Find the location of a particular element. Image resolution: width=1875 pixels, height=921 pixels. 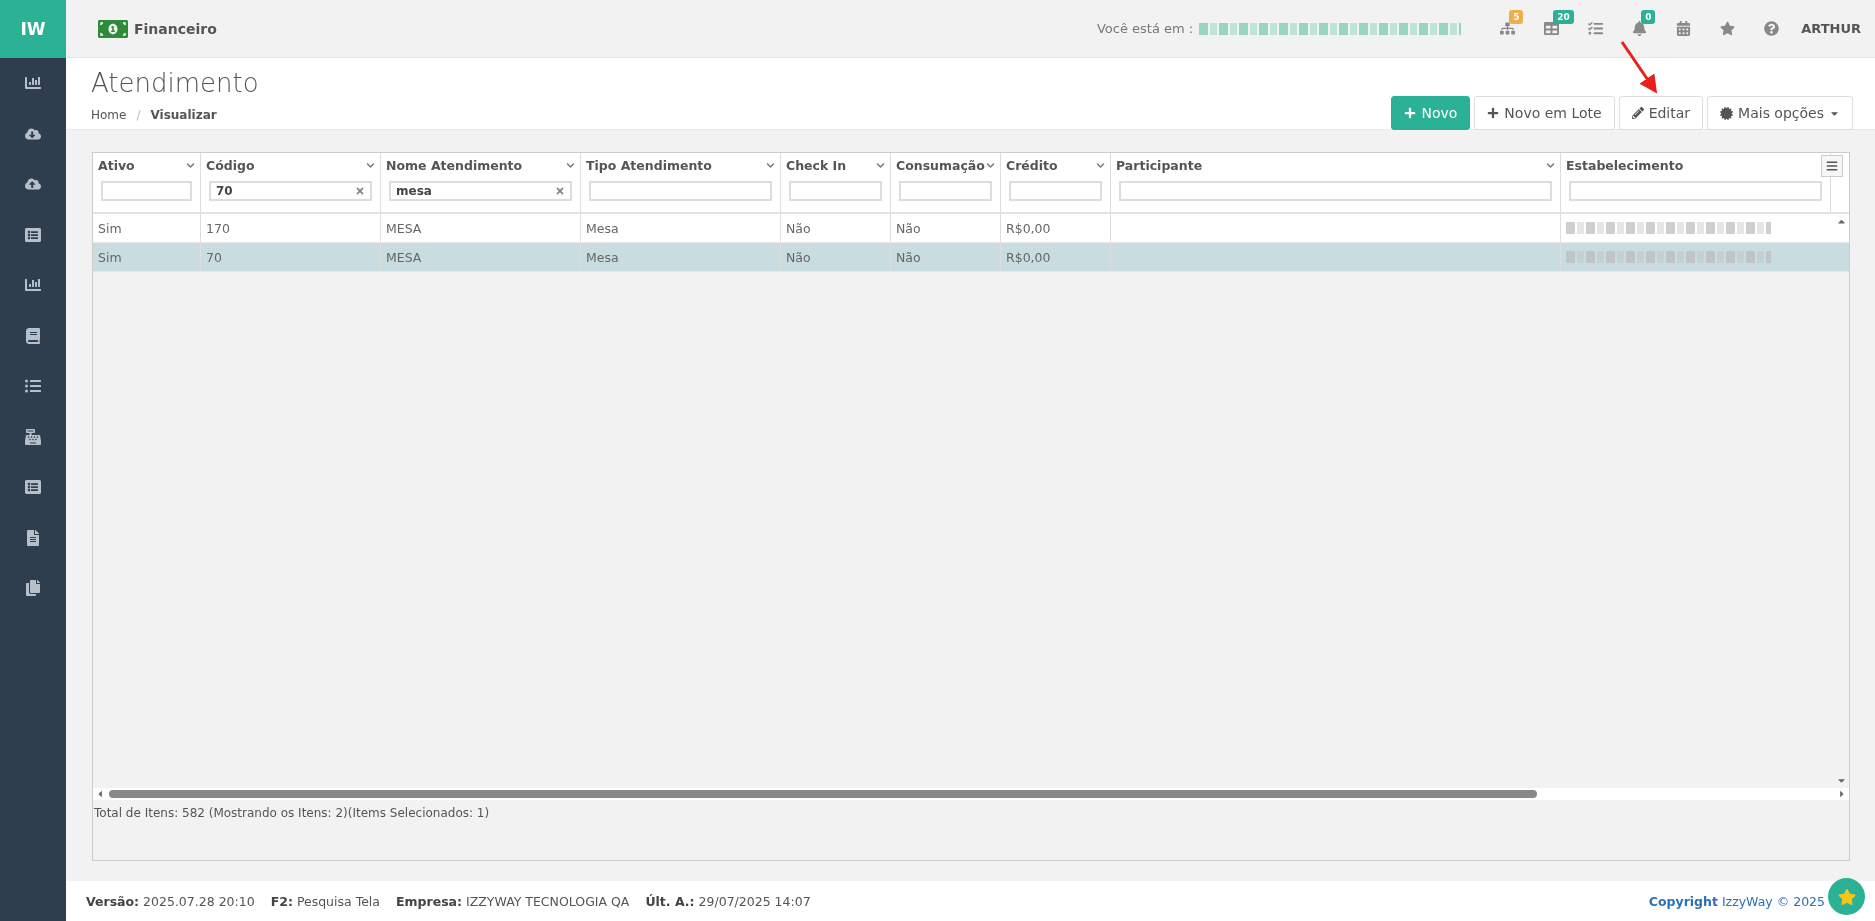

document-icon is located at coordinates (33, 537).